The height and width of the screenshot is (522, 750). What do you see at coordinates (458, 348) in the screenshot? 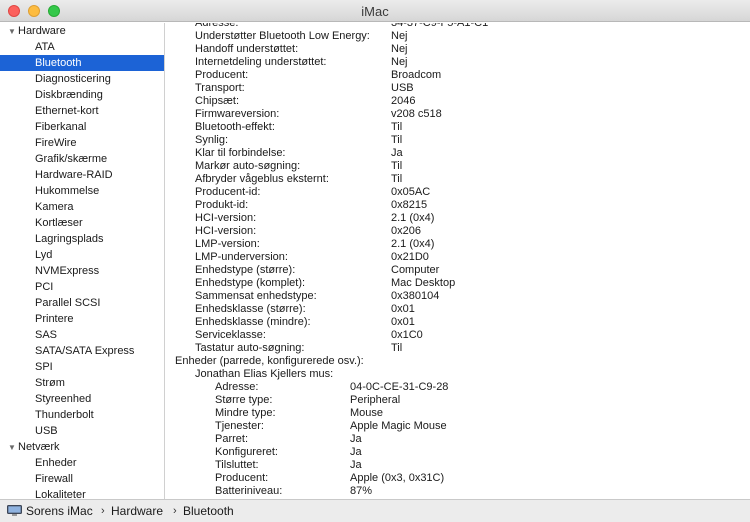
I see `detail-row: Tastatur auto-søgning: Til` at bounding box center [458, 348].